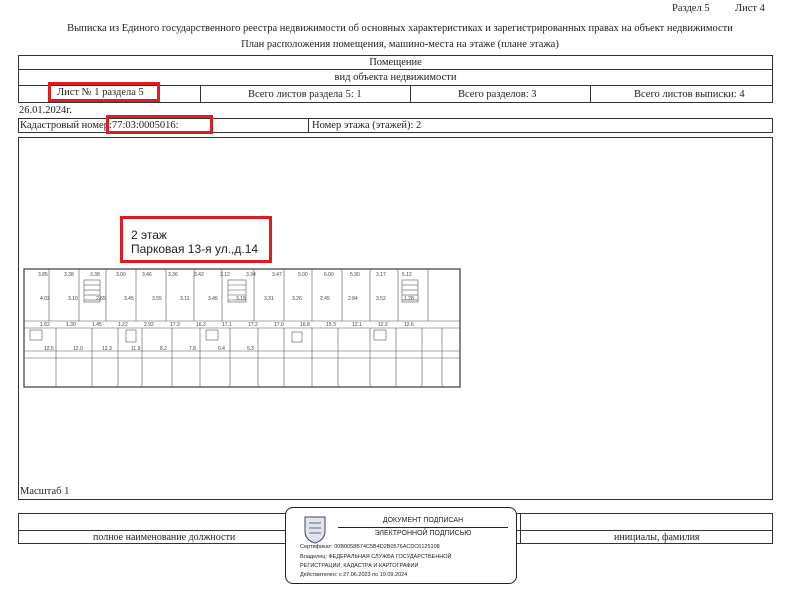 This screenshot has width=800, height=590. Describe the element at coordinates (689, 94) in the screenshot. I see `total-sheets-extract: Всего листов выписки: 4` at that location.